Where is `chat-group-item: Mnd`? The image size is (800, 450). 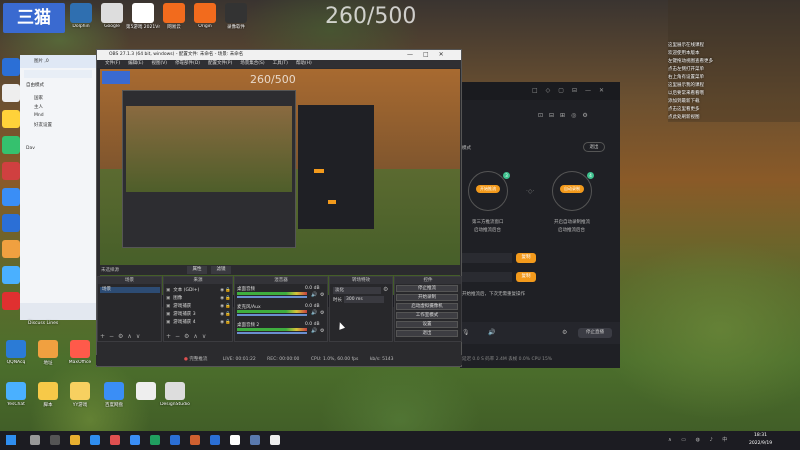
chat-group-item: Mnd is located at coordinates (39, 117).